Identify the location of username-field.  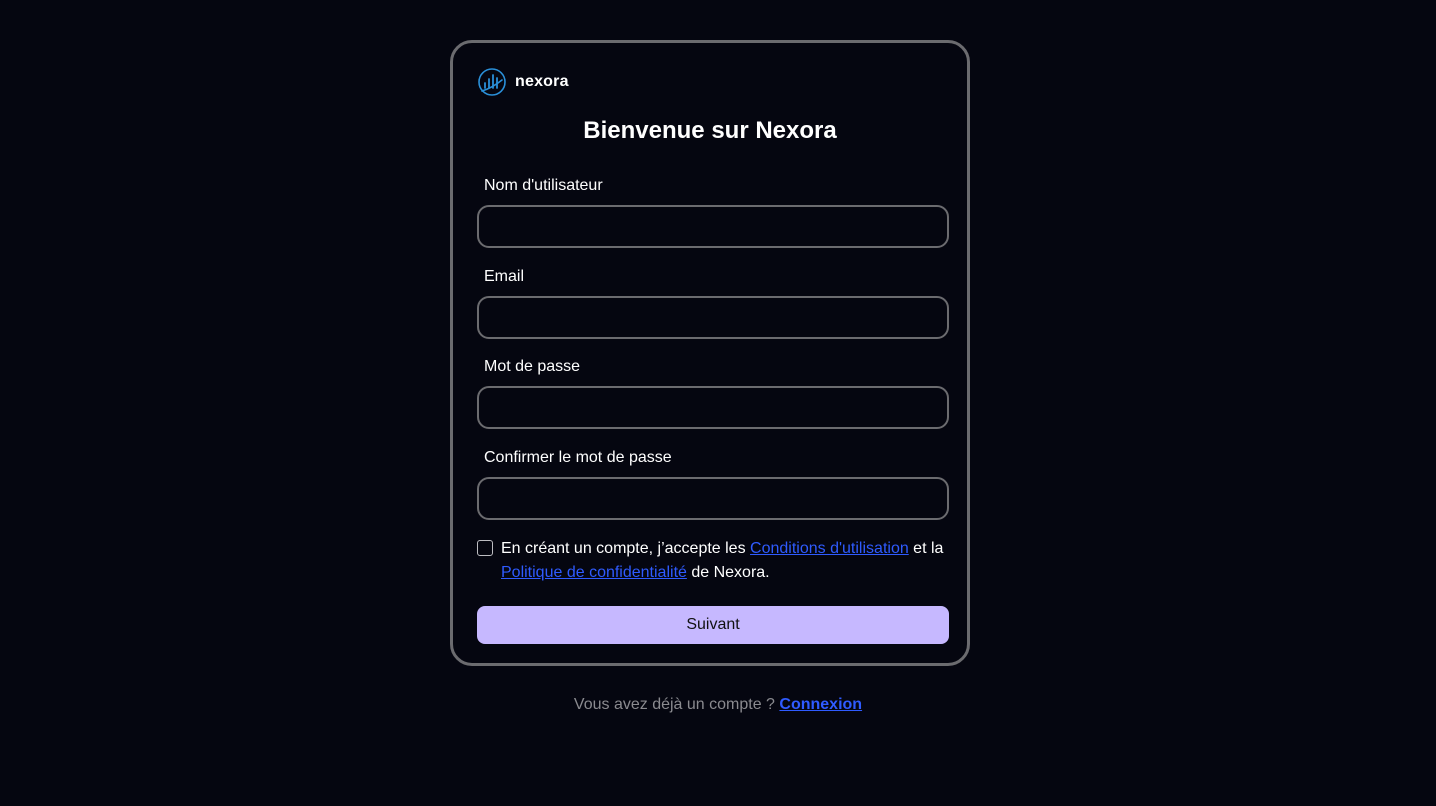
(713, 226).